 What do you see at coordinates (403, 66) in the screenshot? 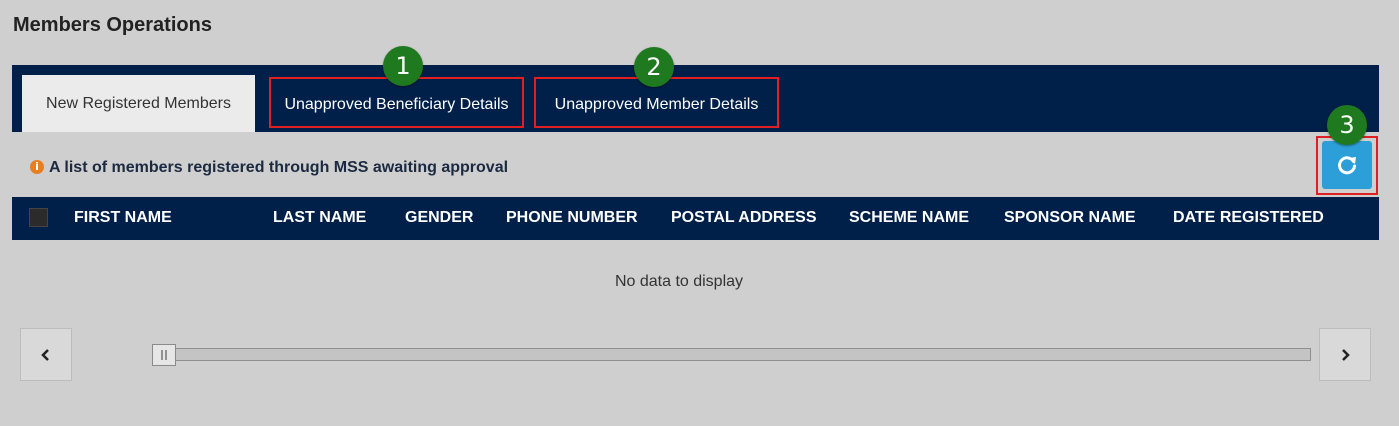
I see `callout-marker-1: 1` at bounding box center [403, 66].